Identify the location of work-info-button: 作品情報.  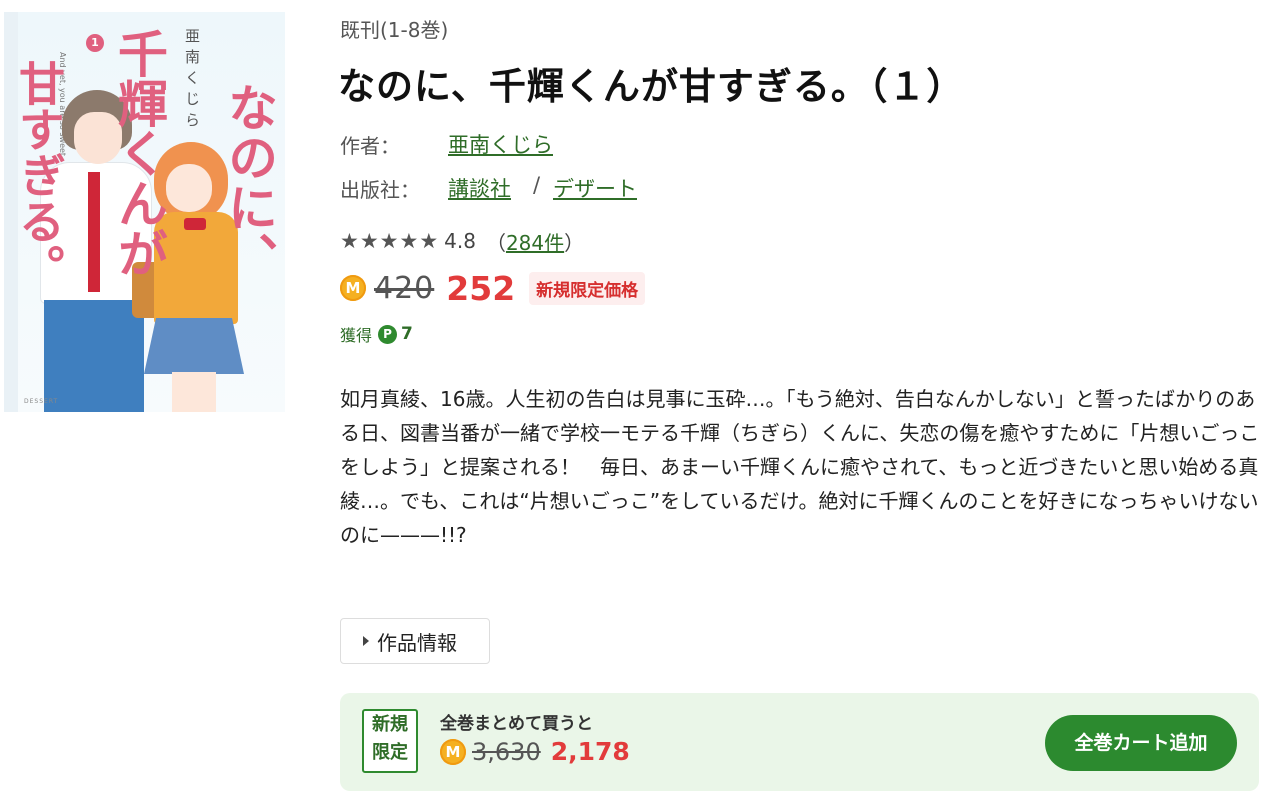
(415, 641).